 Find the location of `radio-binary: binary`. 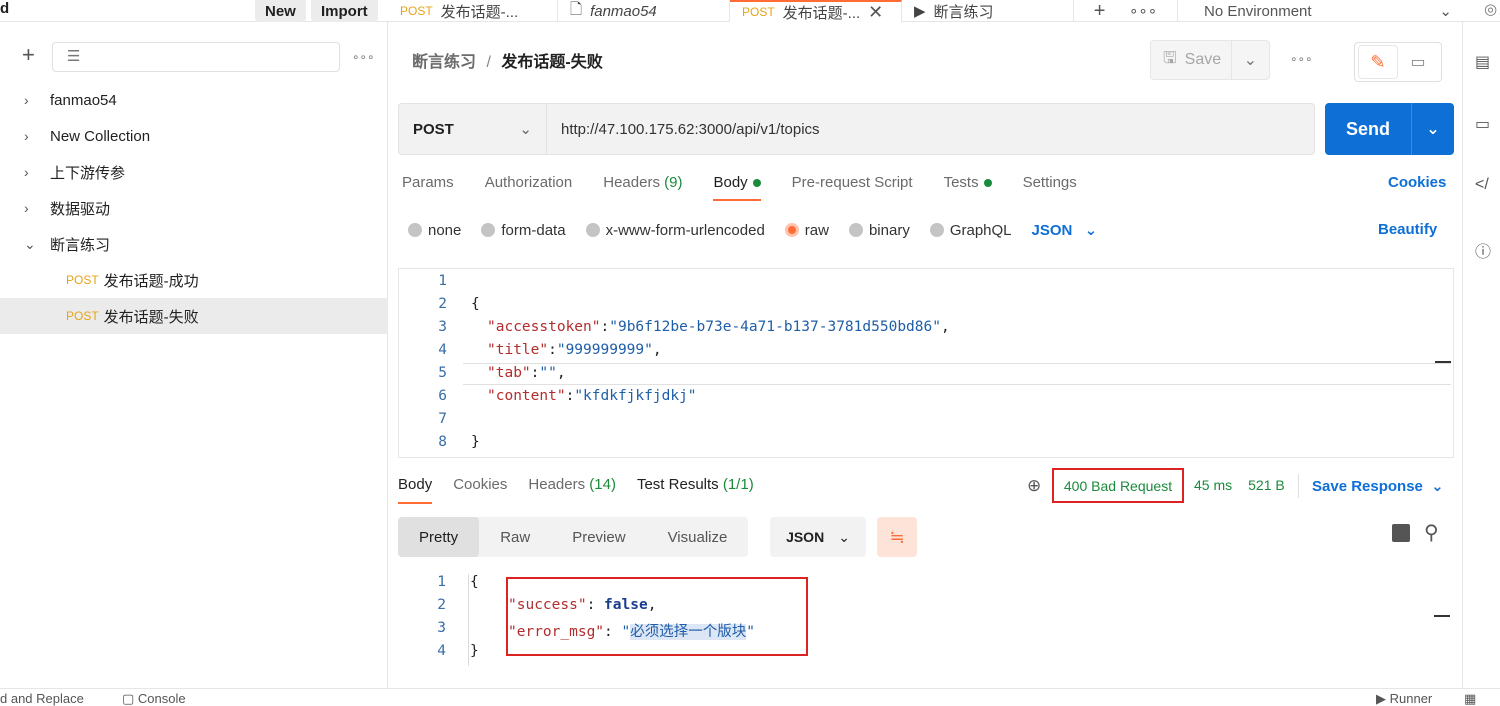

radio-binary: binary is located at coordinates (879, 230).